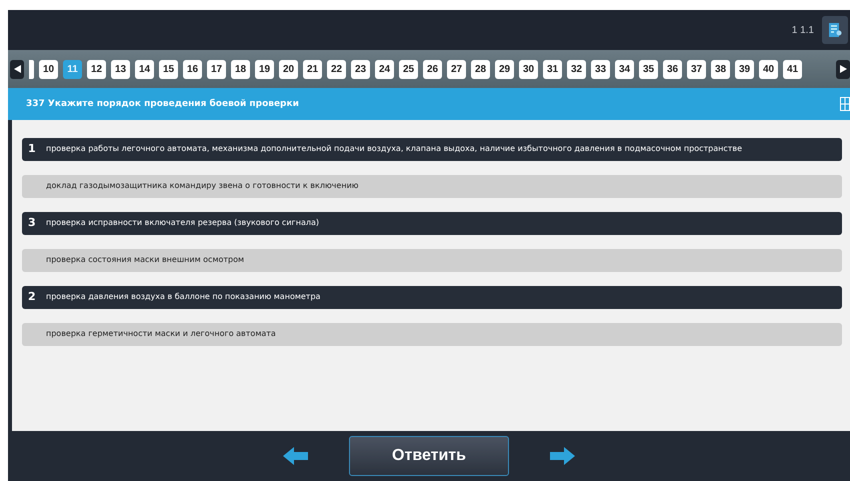 This screenshot has height=481, width=850. Describe the element at coordinates (432, 260) in the screenshot. I see `answer-option: проверка состояния маски внешним осмотром` at that location.